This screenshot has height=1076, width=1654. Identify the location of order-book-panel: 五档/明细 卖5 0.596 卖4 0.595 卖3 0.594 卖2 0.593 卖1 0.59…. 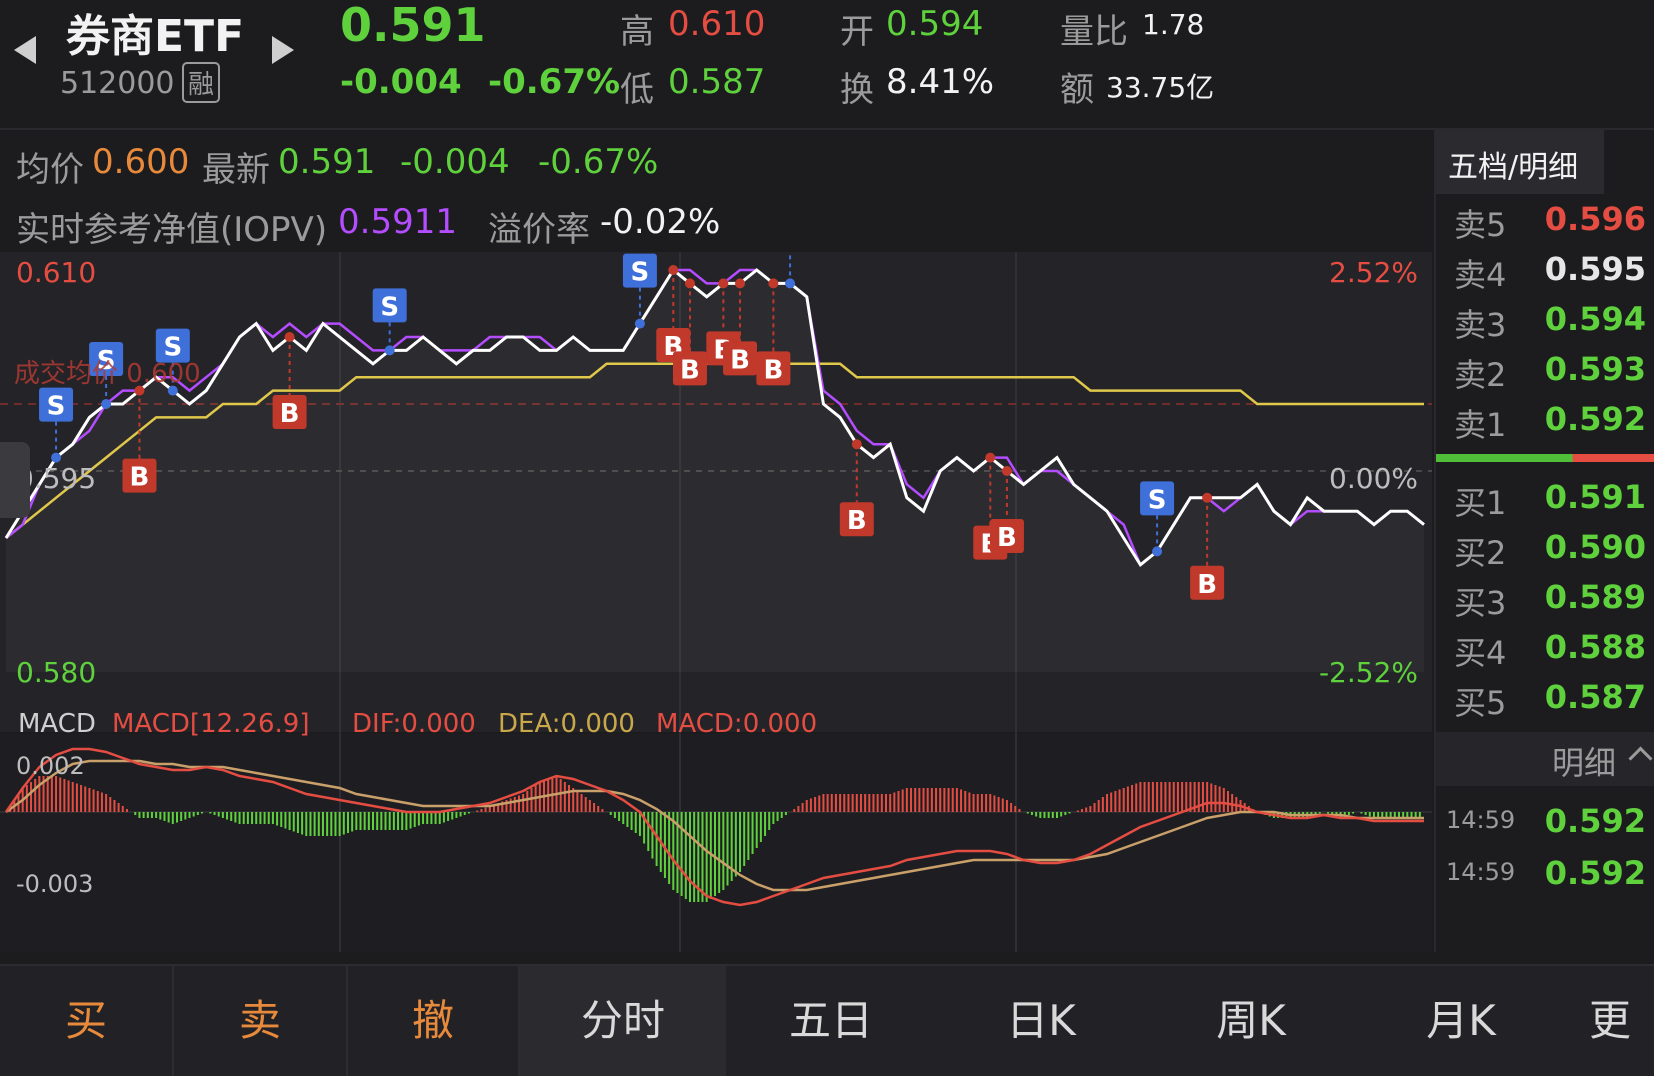
(1544, 541).